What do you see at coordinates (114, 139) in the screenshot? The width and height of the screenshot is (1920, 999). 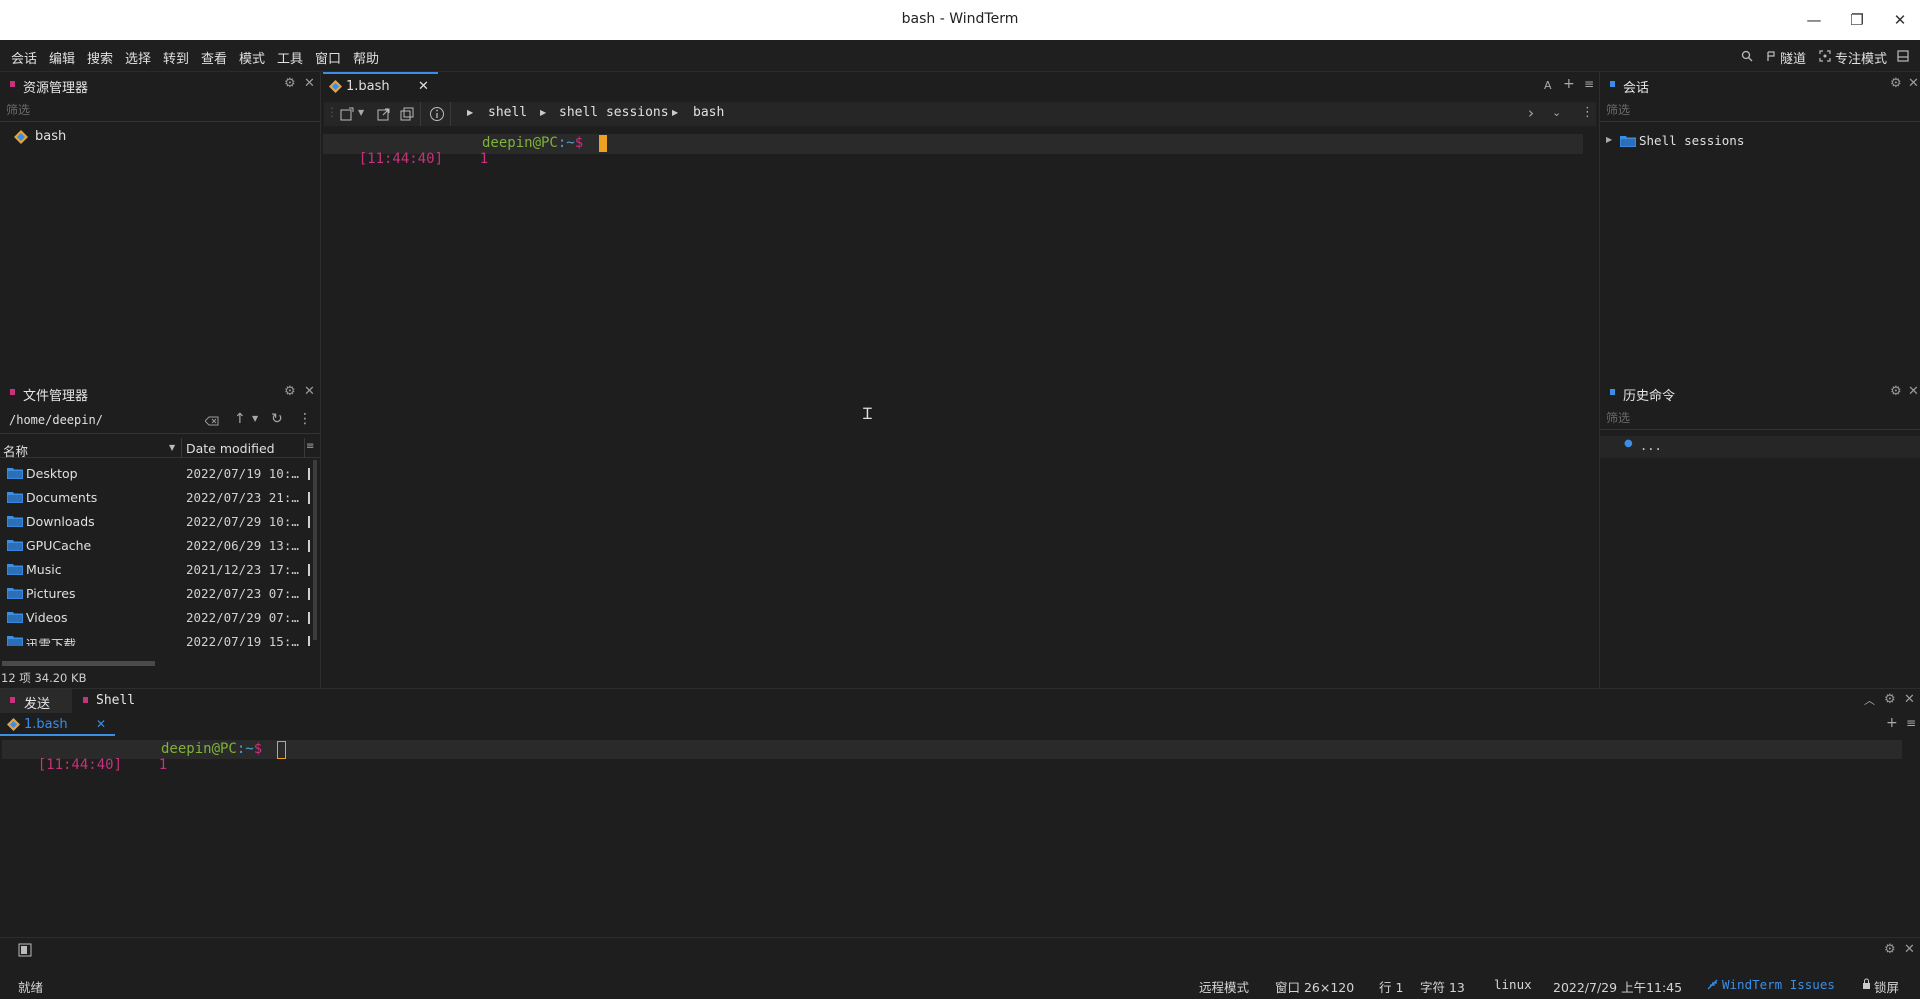 I see `explorer-item-bash: bash` at bounding box center [114, 139].